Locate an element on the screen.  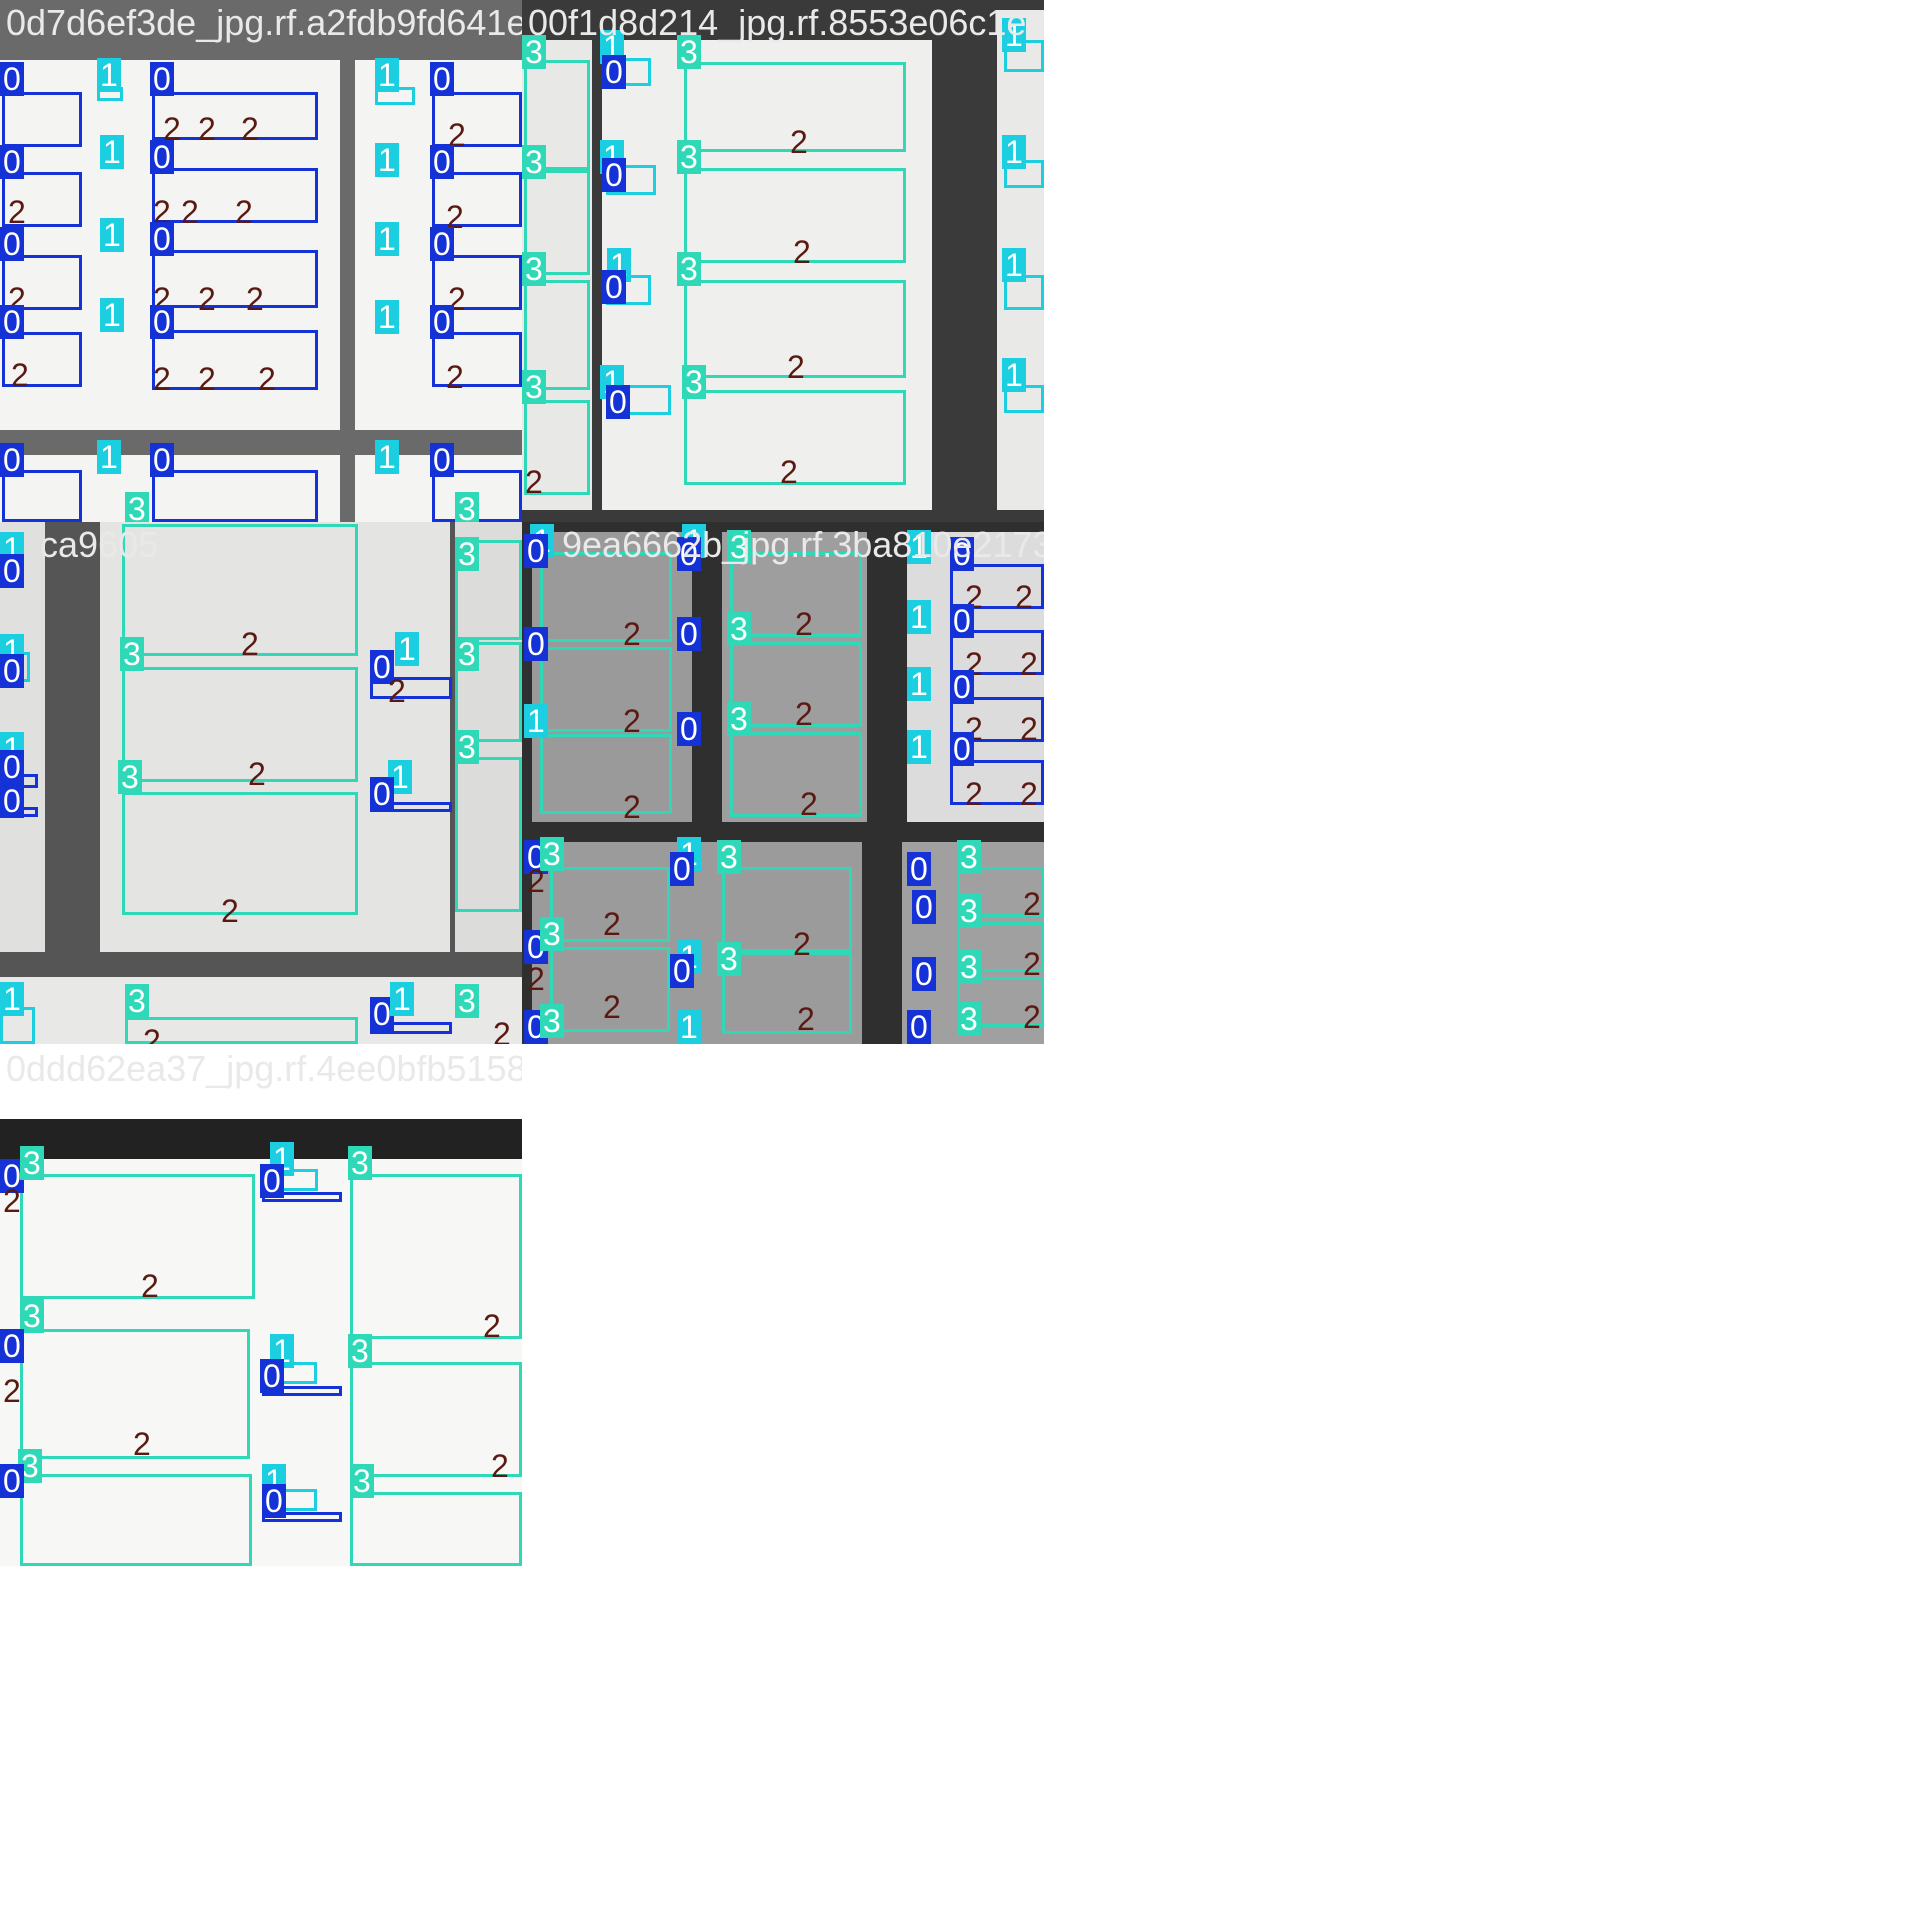
book-edge is located at coordinates (261, 1139).